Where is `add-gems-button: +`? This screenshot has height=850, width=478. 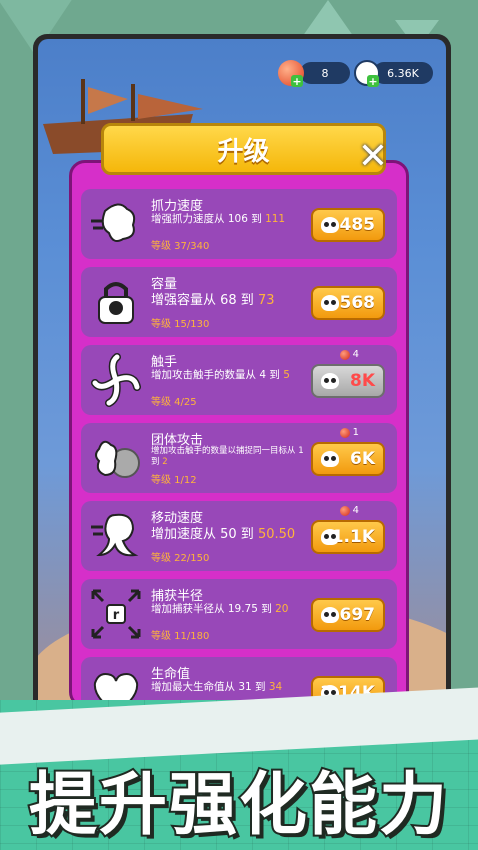 add-gems-button: + is located at coordinates (297, 81).